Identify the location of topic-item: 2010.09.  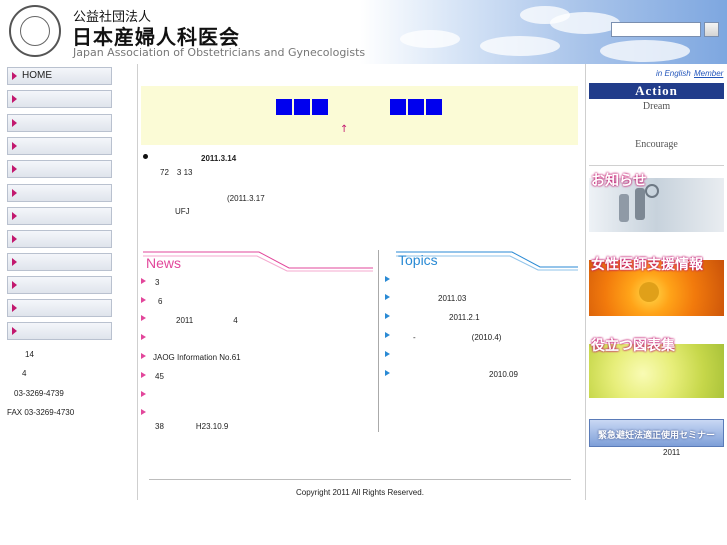
(503, 374).